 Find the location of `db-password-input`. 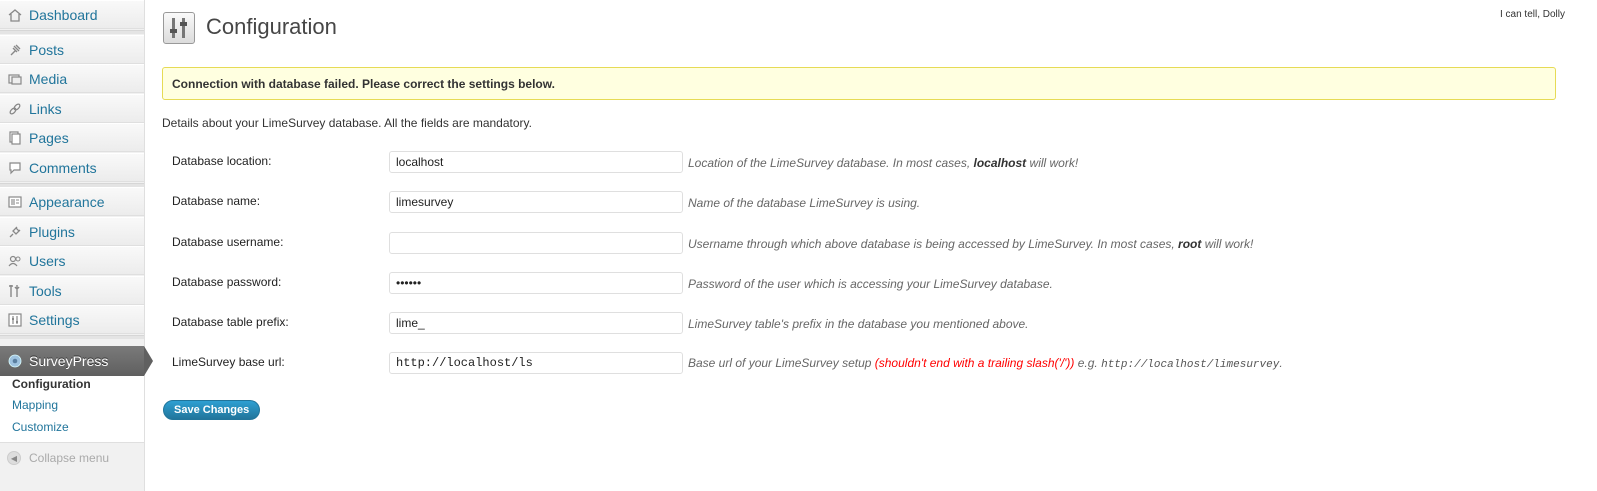

db-password-input is located at coordinates (536, 283).